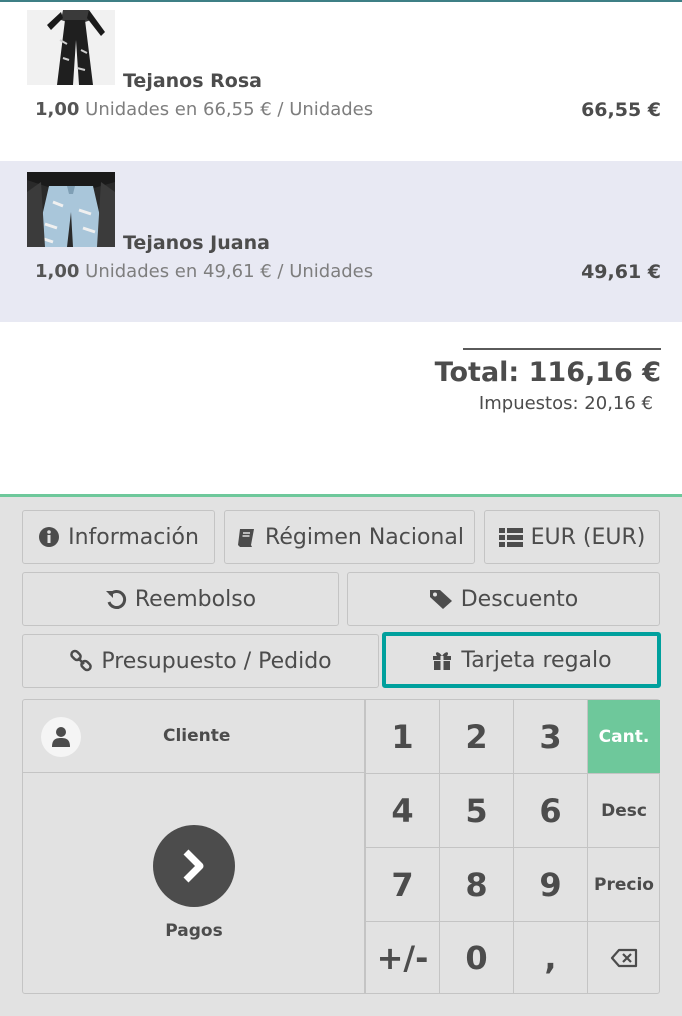 Image resolution: width=682 pixels, height=1016 pixels. I want to click on numpad-key-8: 8, so click(476, 885).